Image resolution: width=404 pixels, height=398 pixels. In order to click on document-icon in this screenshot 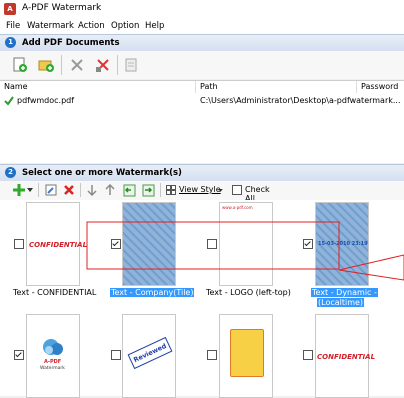, I will do `click(131, 65)`.